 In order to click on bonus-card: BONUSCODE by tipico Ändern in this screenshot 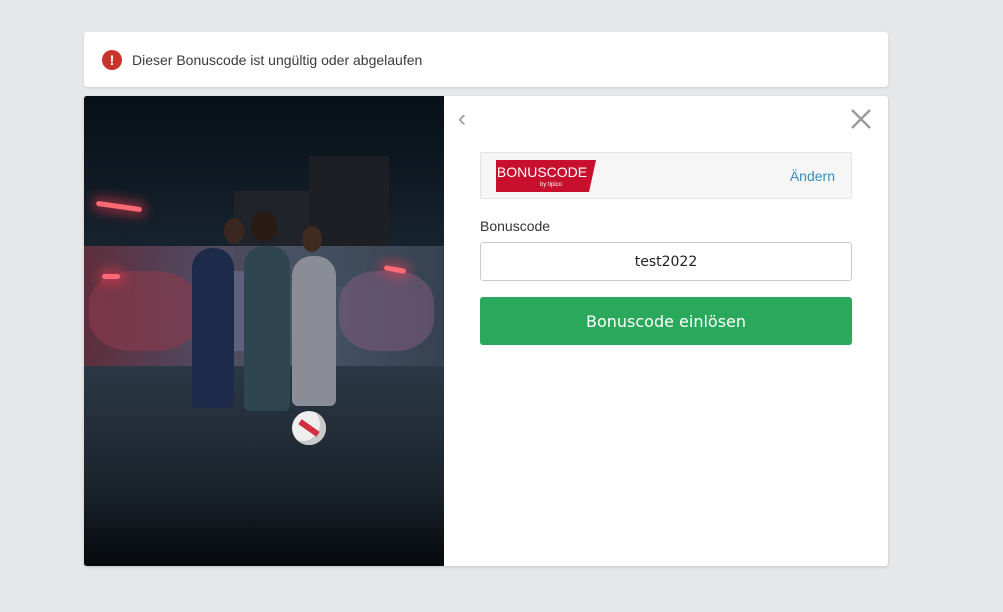, I will do `click(666, 175)`.